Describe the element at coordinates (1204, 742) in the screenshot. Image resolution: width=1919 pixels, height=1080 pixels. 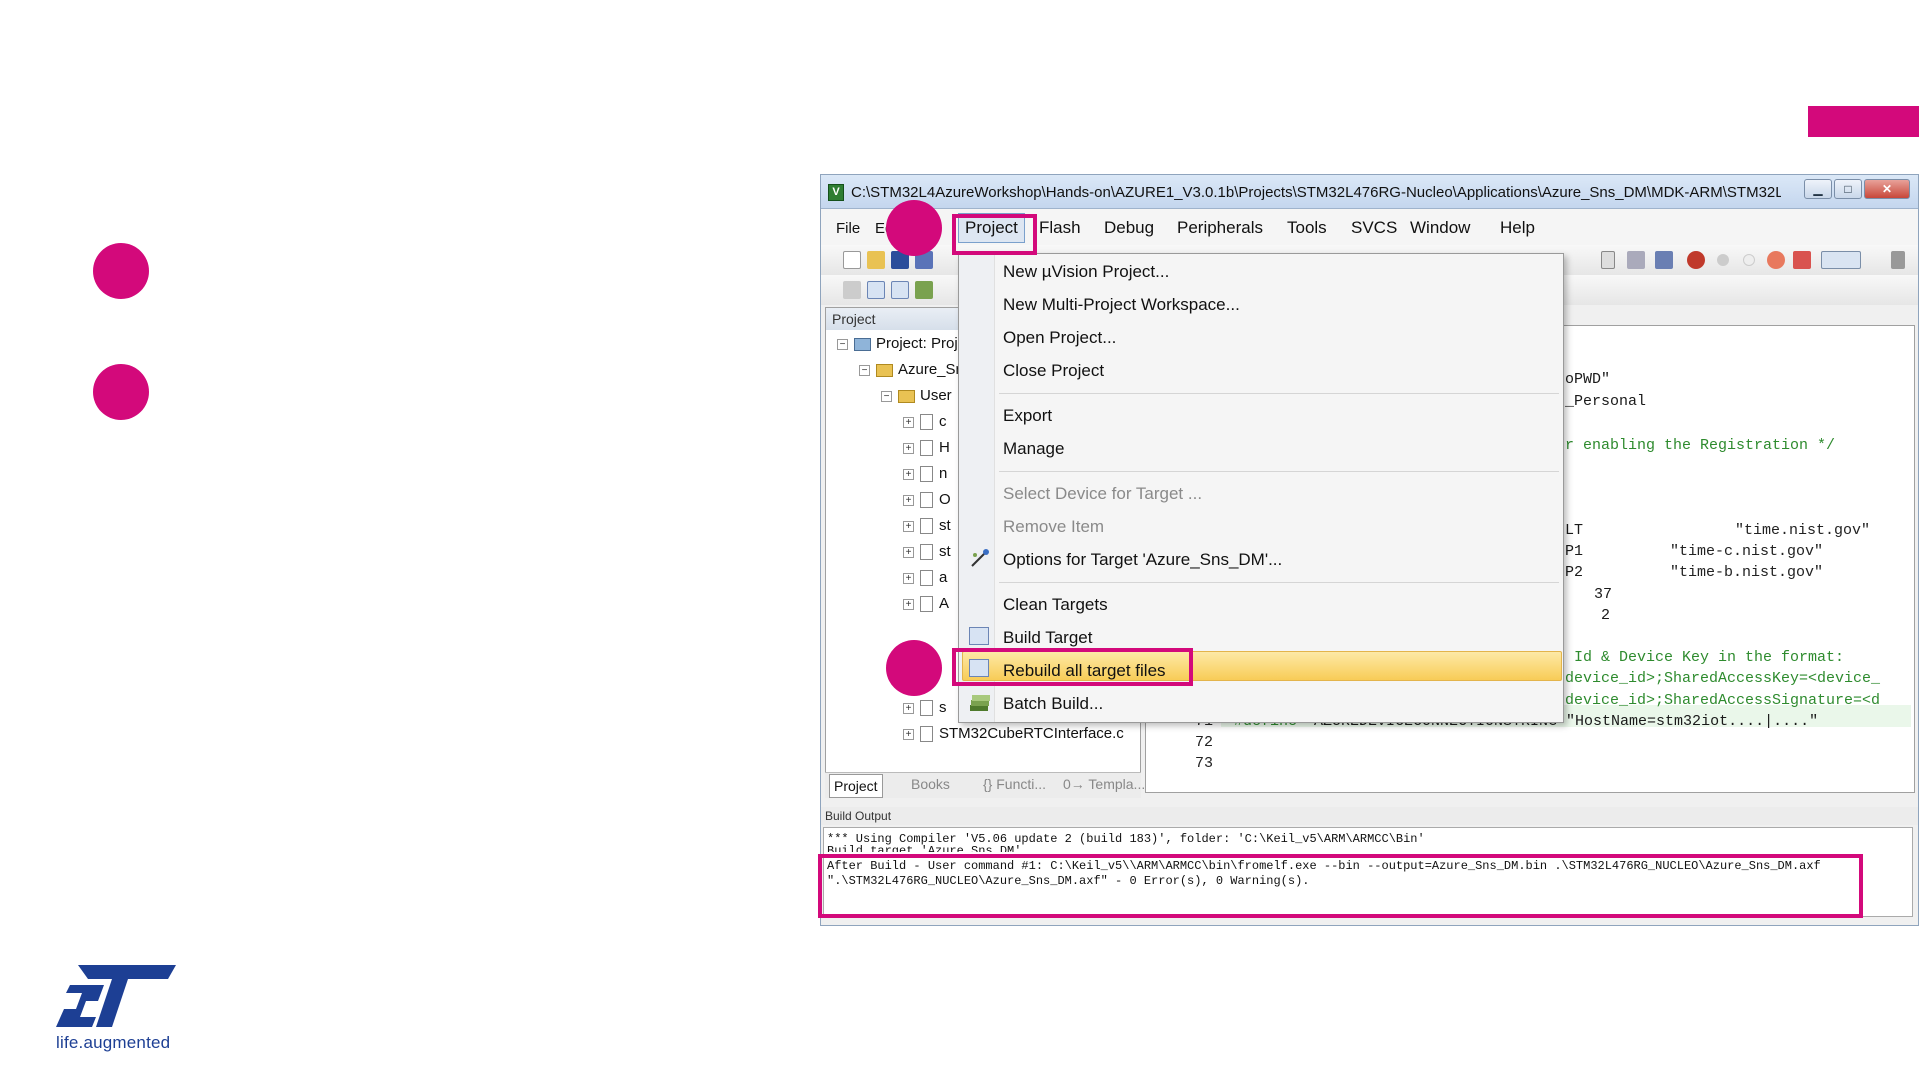
I see `line-number: 72` at that location.